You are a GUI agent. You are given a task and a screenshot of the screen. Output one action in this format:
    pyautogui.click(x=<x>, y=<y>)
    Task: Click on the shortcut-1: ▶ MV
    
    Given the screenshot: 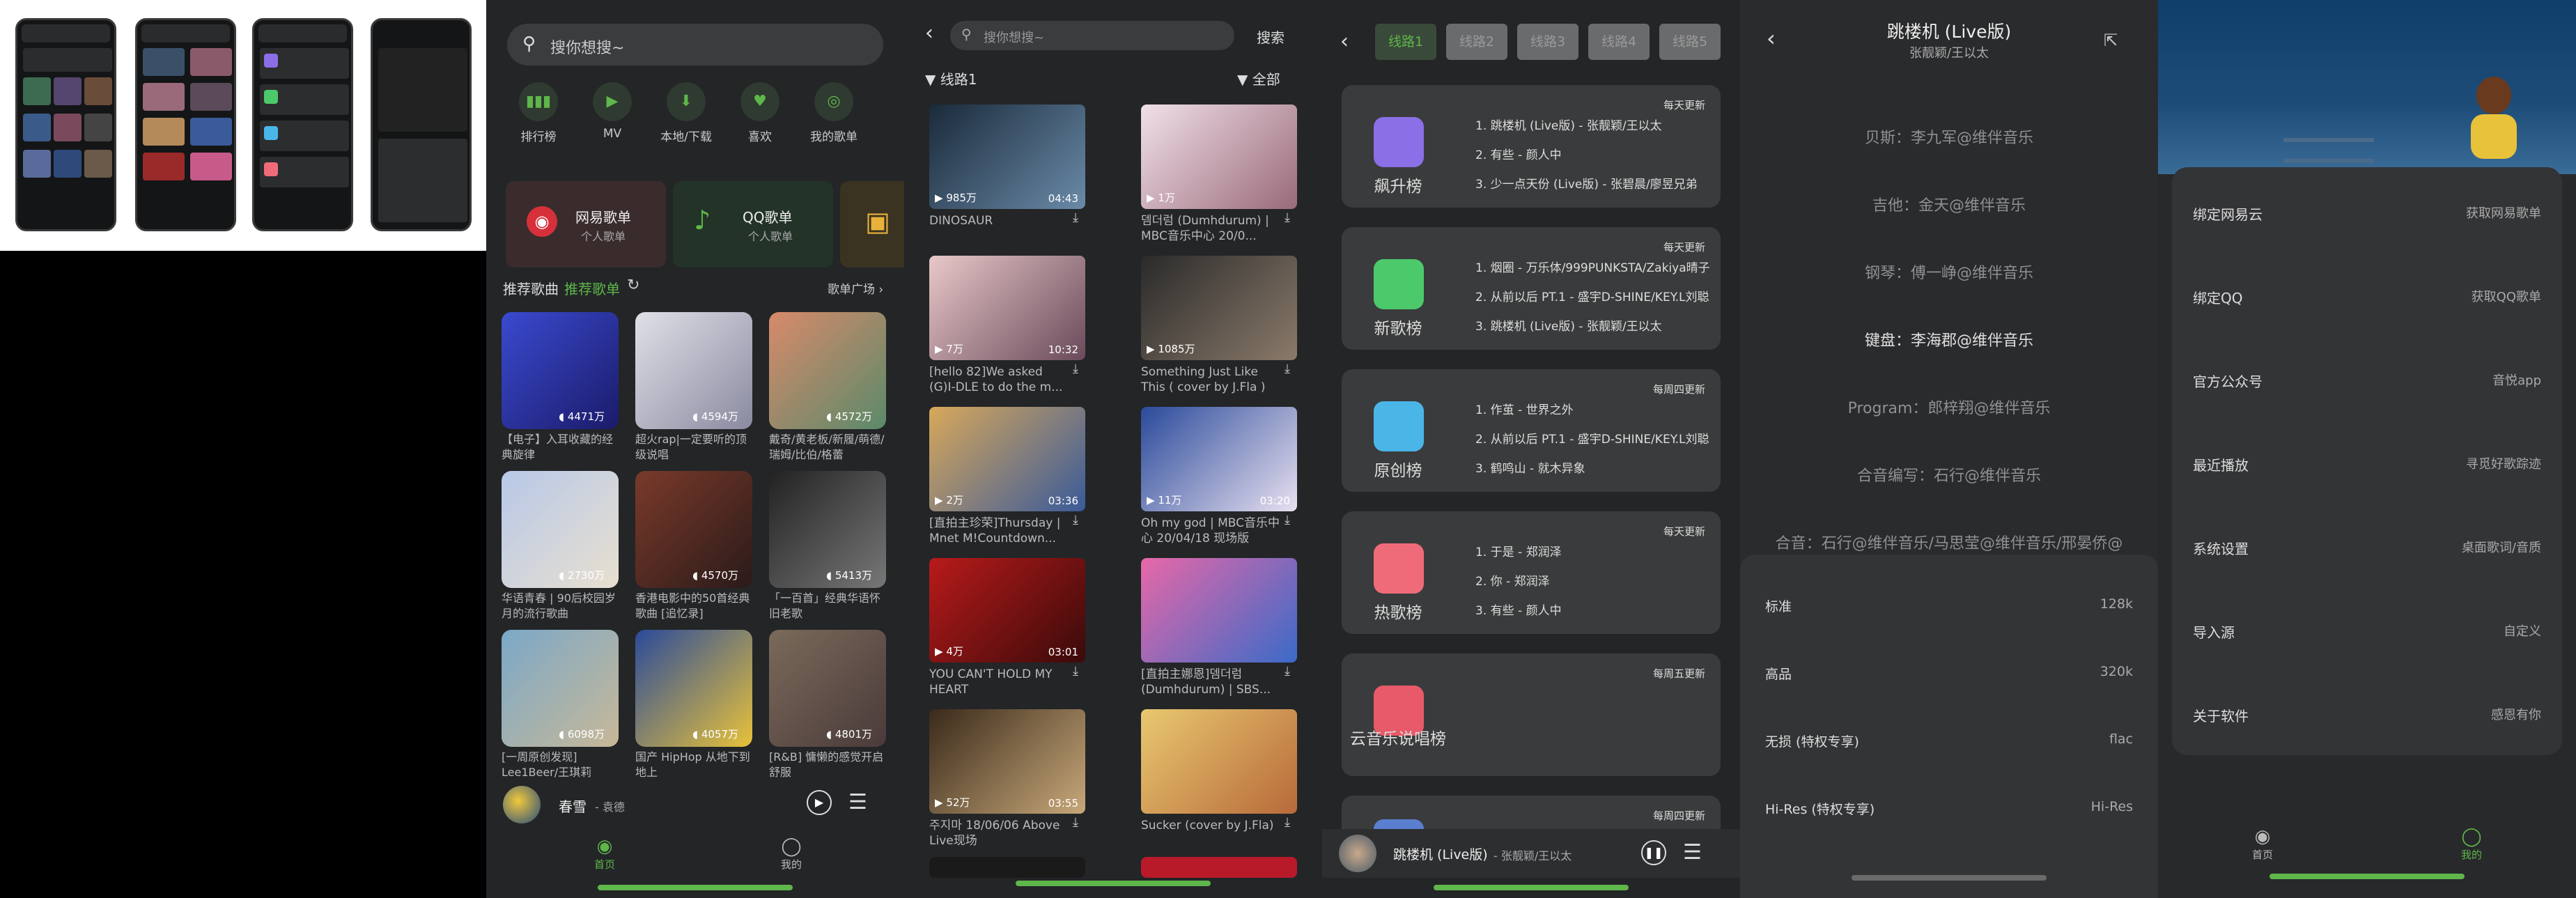 What is the action you would take?
    pyautogui.click(x=612, y=112)
    